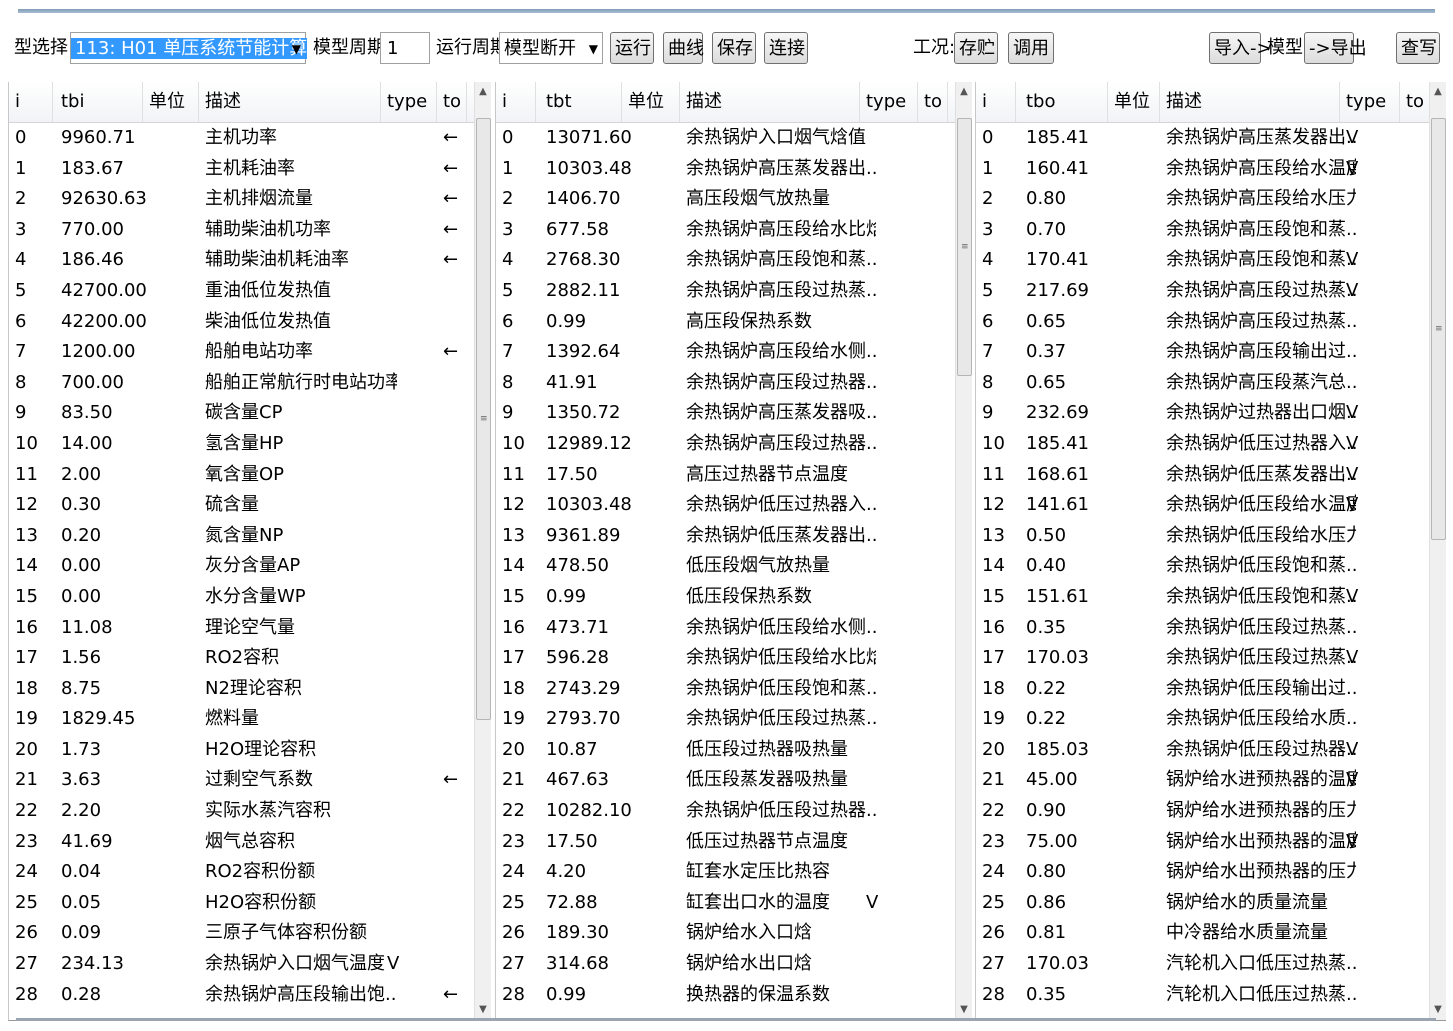 The image size is (1453, 1031). Describe the element at coordinates (726, 933) in the screenshot. I see `table-row: 26 189.30 锅炉给水入口焓` at that location.